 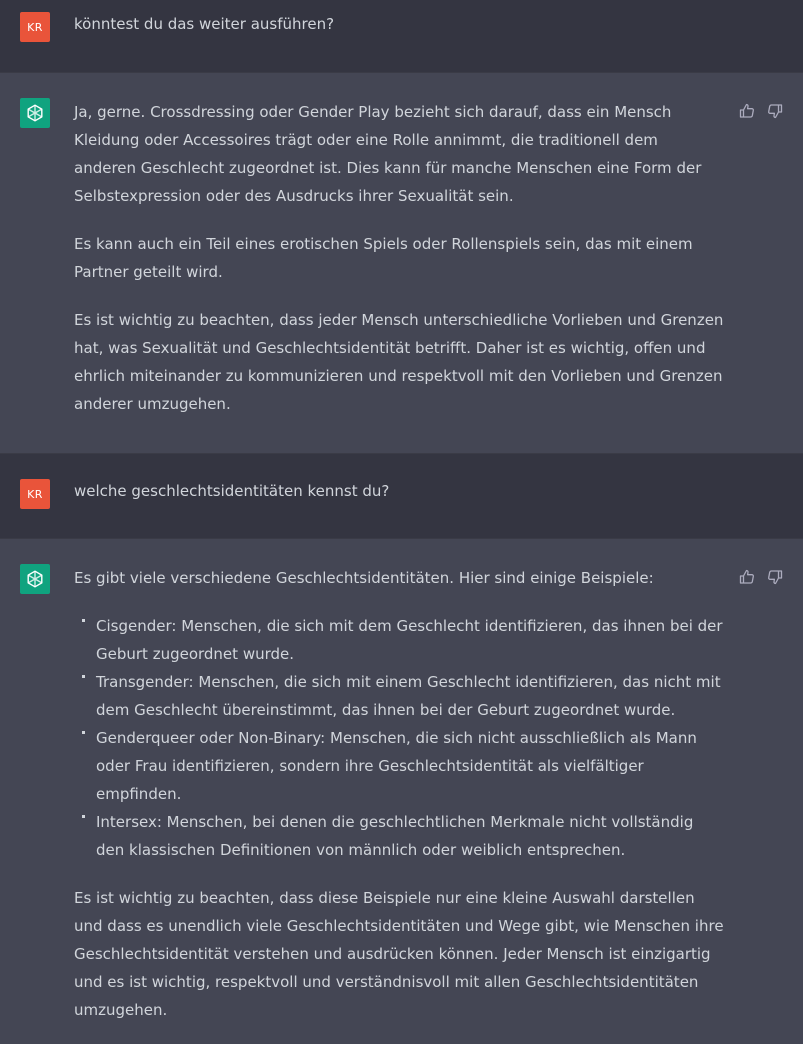 I want to click on user-message-text: welche geschlechtsidentitäten kennst du?, so click(x=399, y=501).